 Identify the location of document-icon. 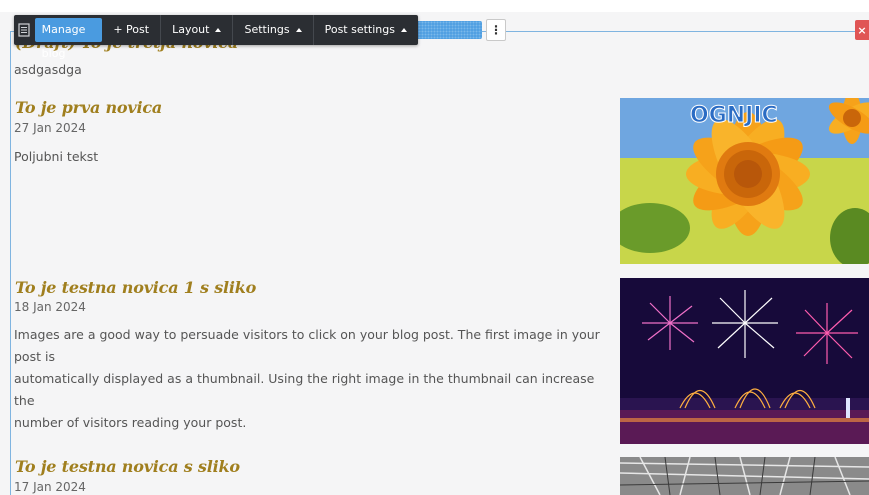
(24, 30).